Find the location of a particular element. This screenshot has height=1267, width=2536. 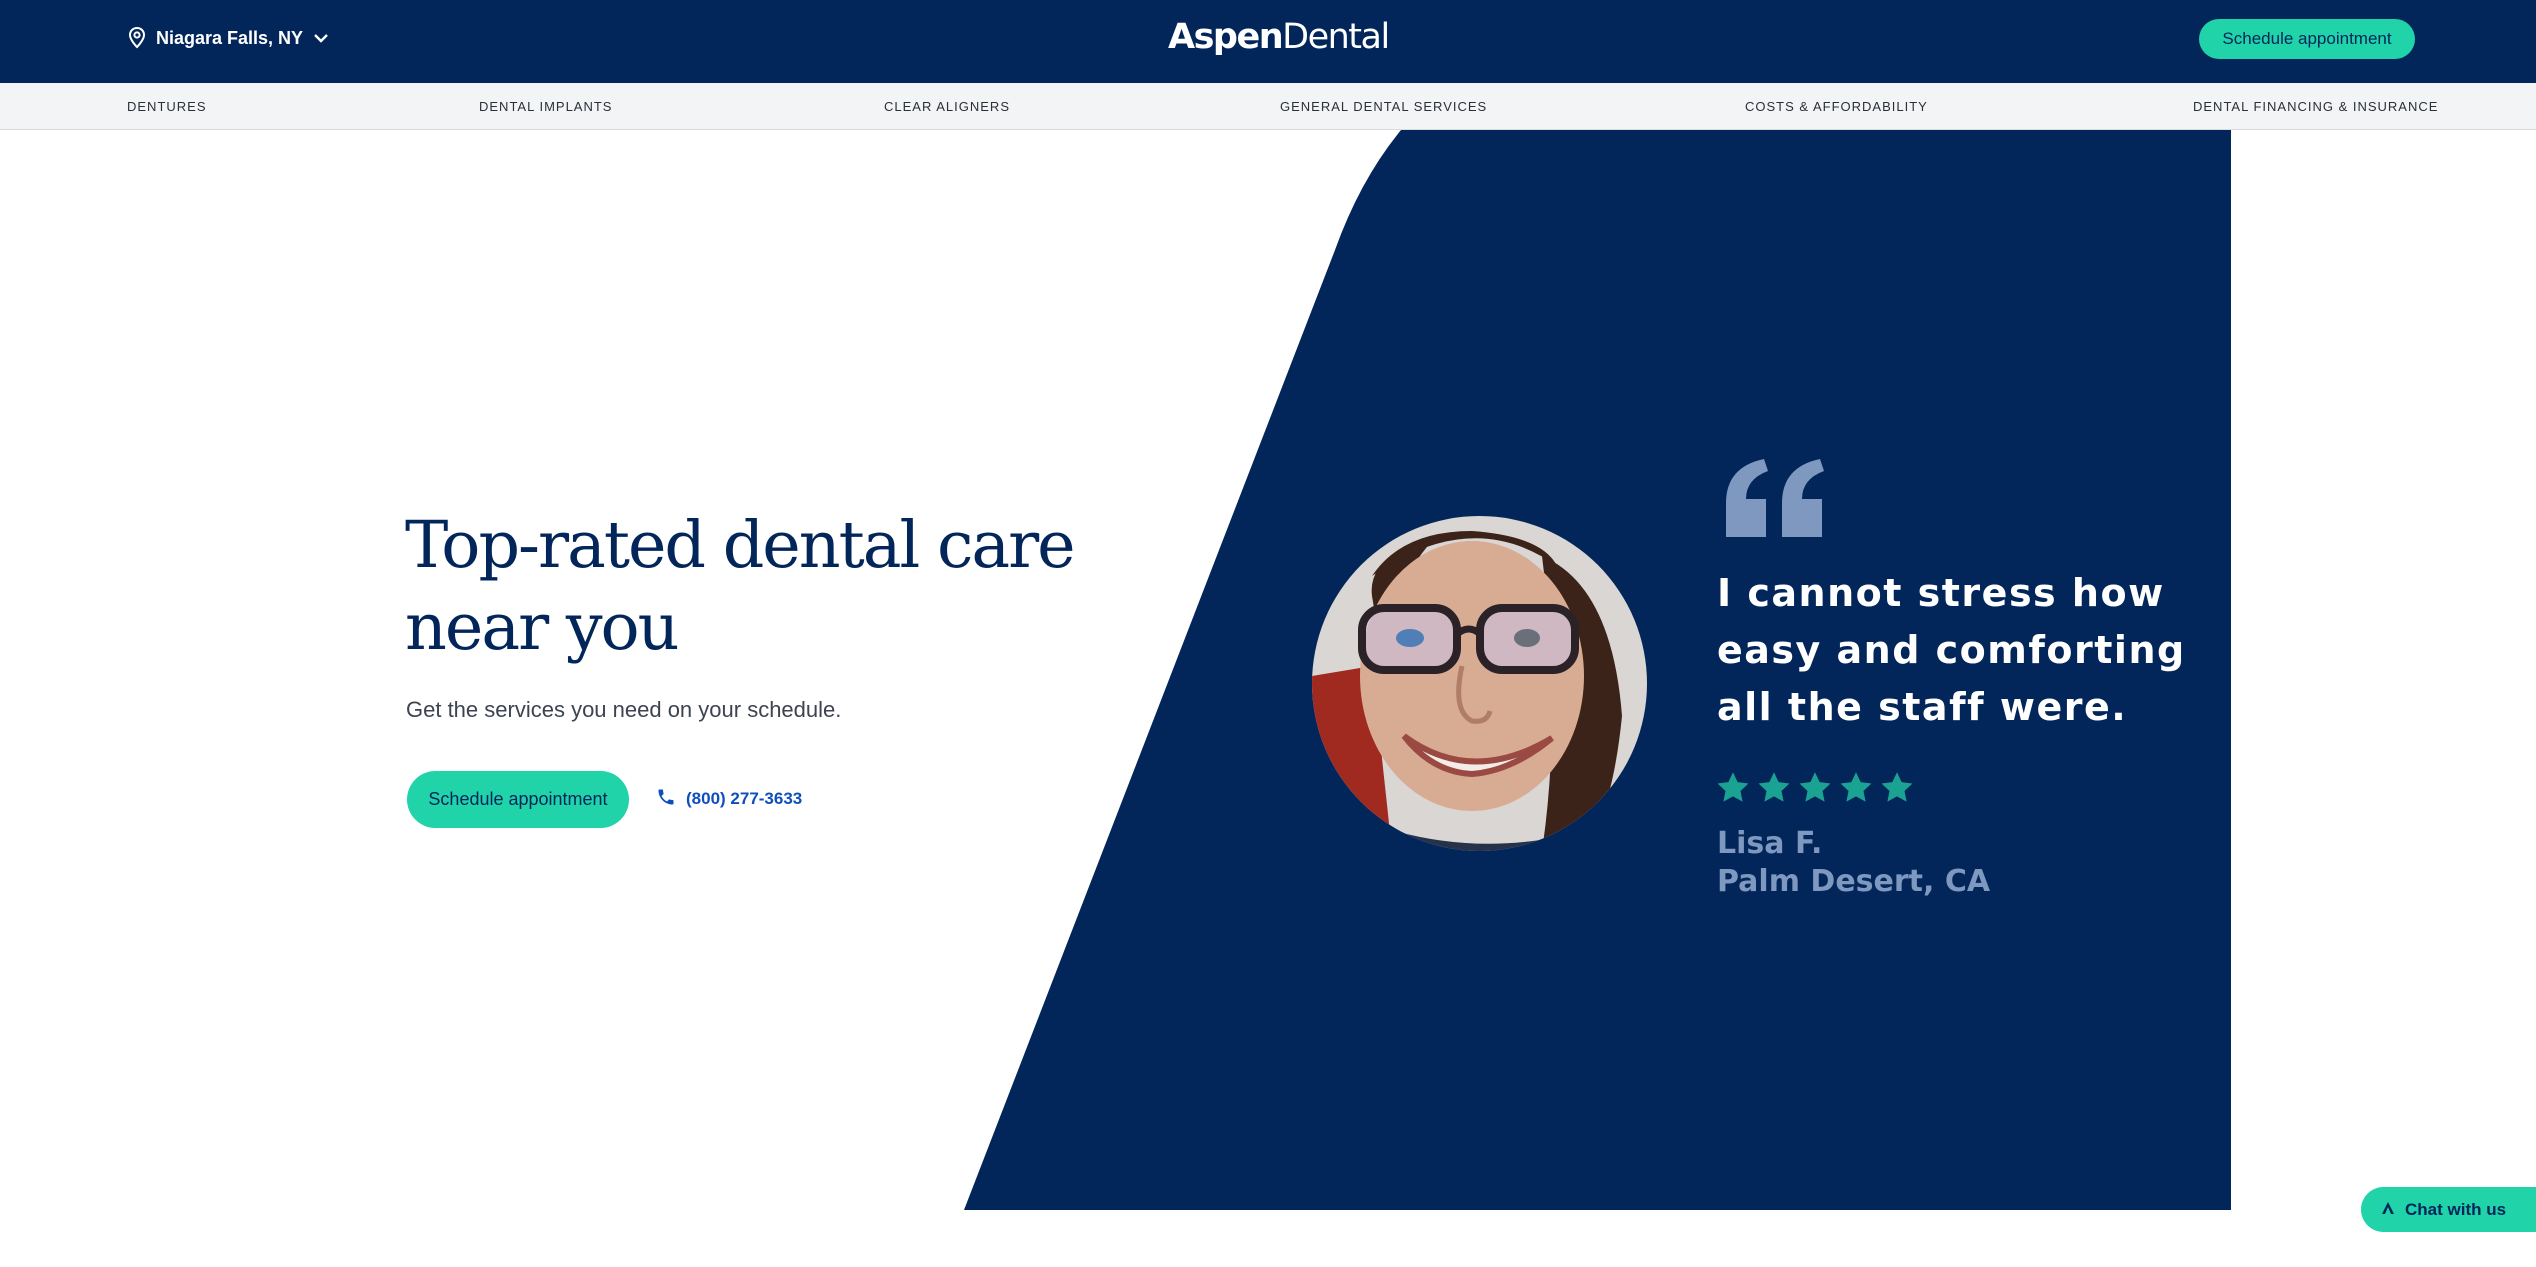

star-rating is located at coordinates (1815, 790).